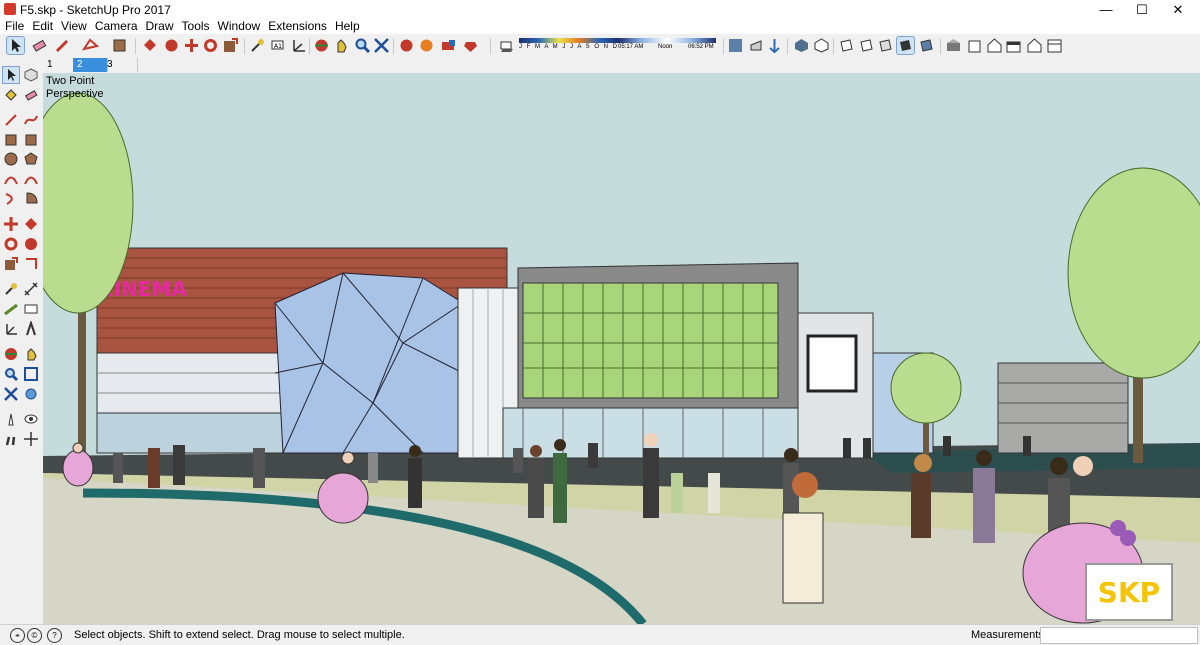 The height and width of the screenshot is (645, 1200). Describe the element at coordinates (406, 45) in the screenshot. I see `warehouse-icon` at that location.